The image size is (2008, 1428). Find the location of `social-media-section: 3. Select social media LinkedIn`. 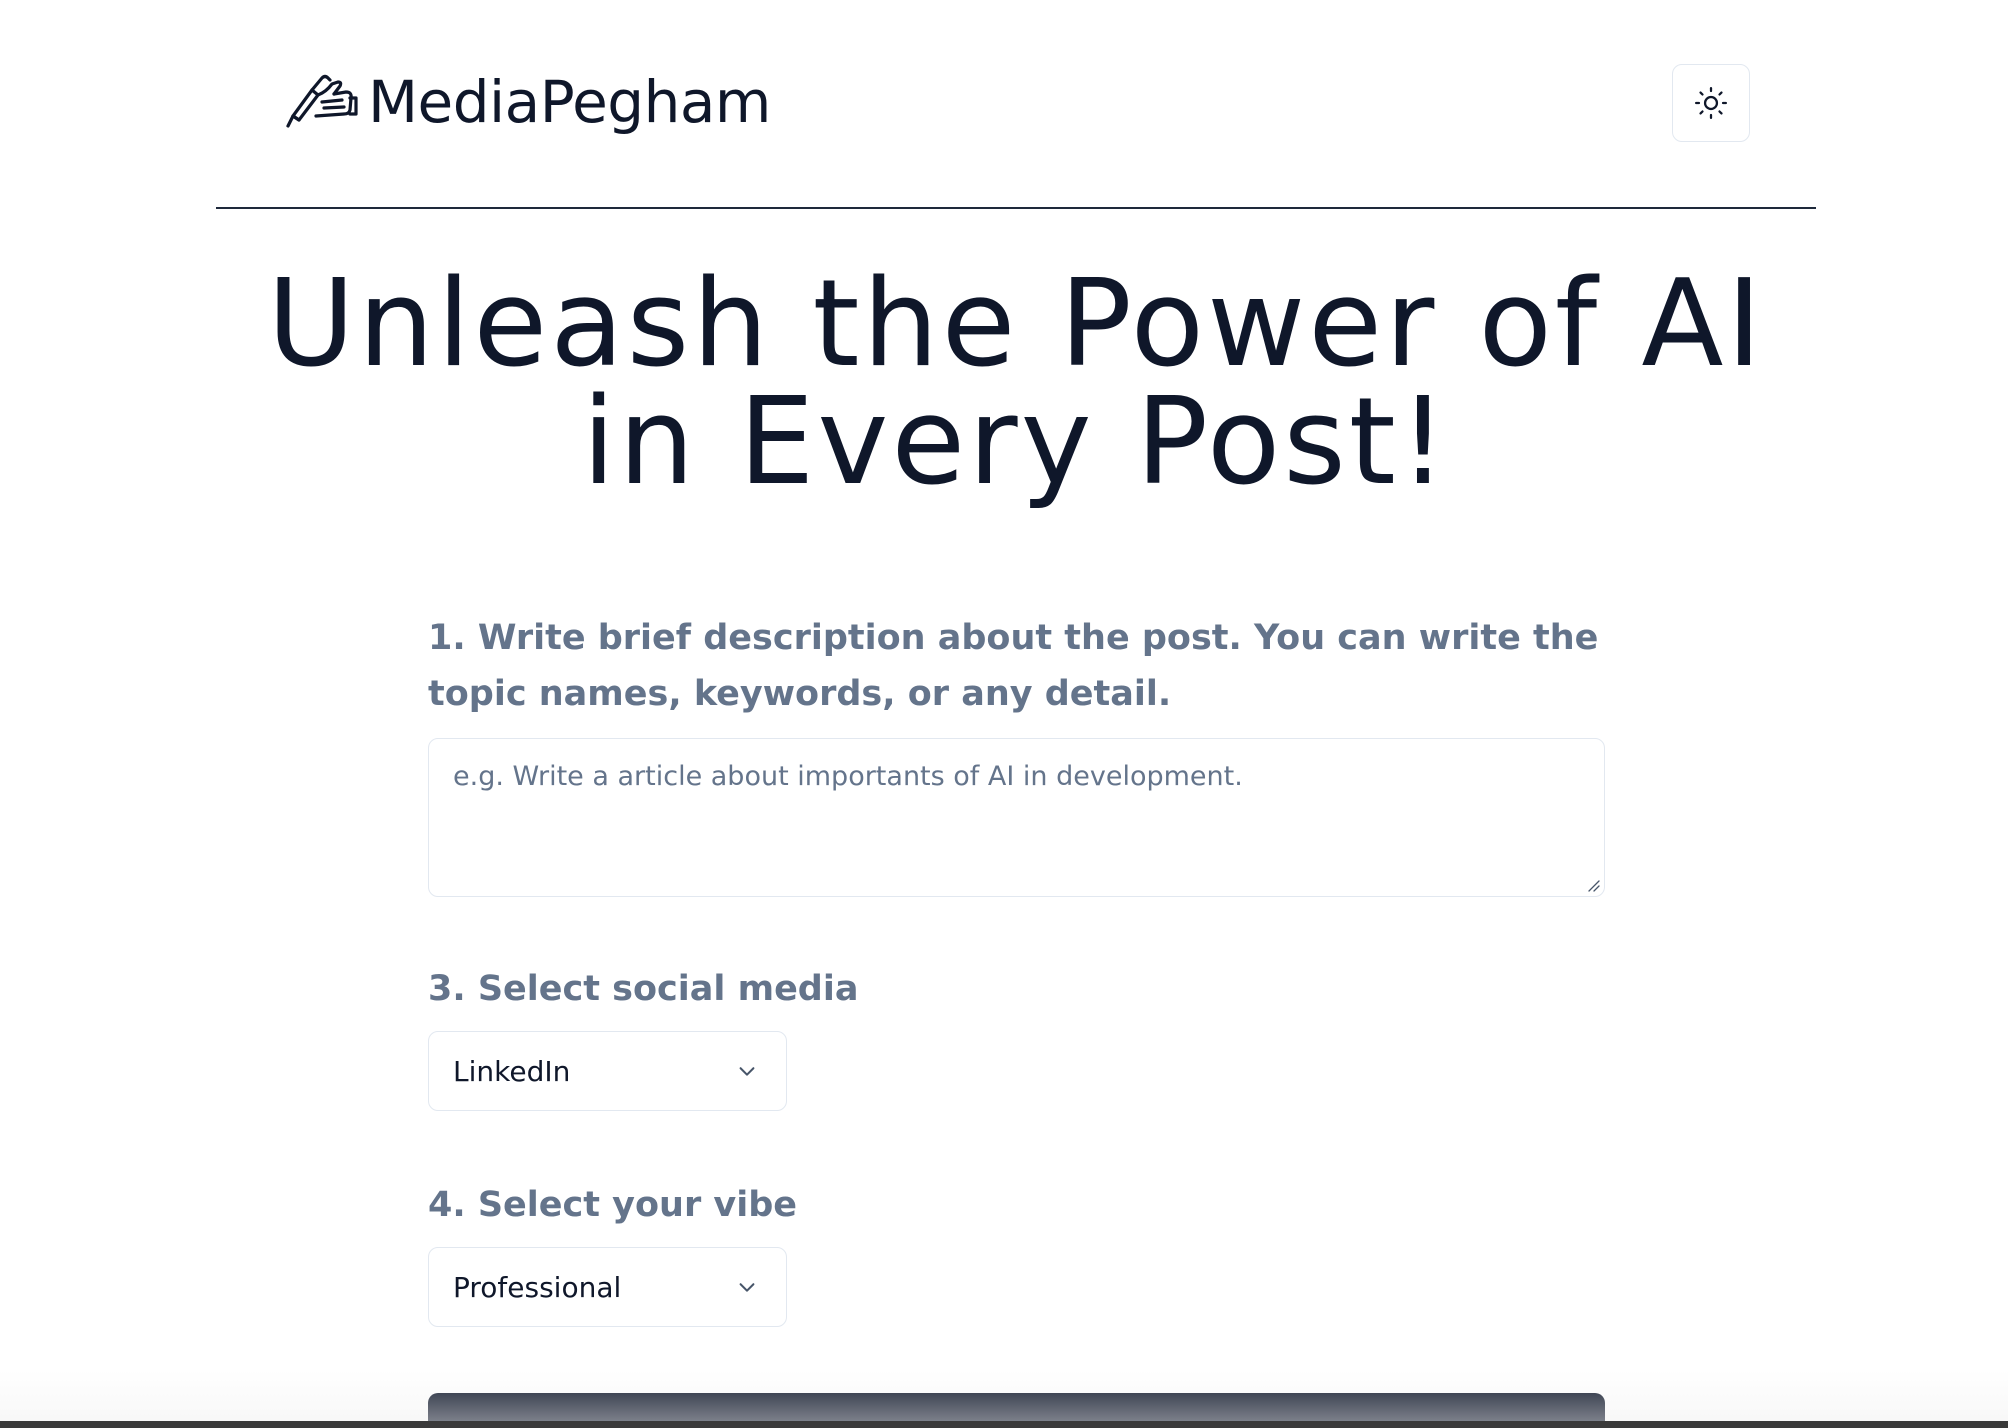

social-media-section: 3. Select social media LinkedIn is located at coordinates (1016, 1036).